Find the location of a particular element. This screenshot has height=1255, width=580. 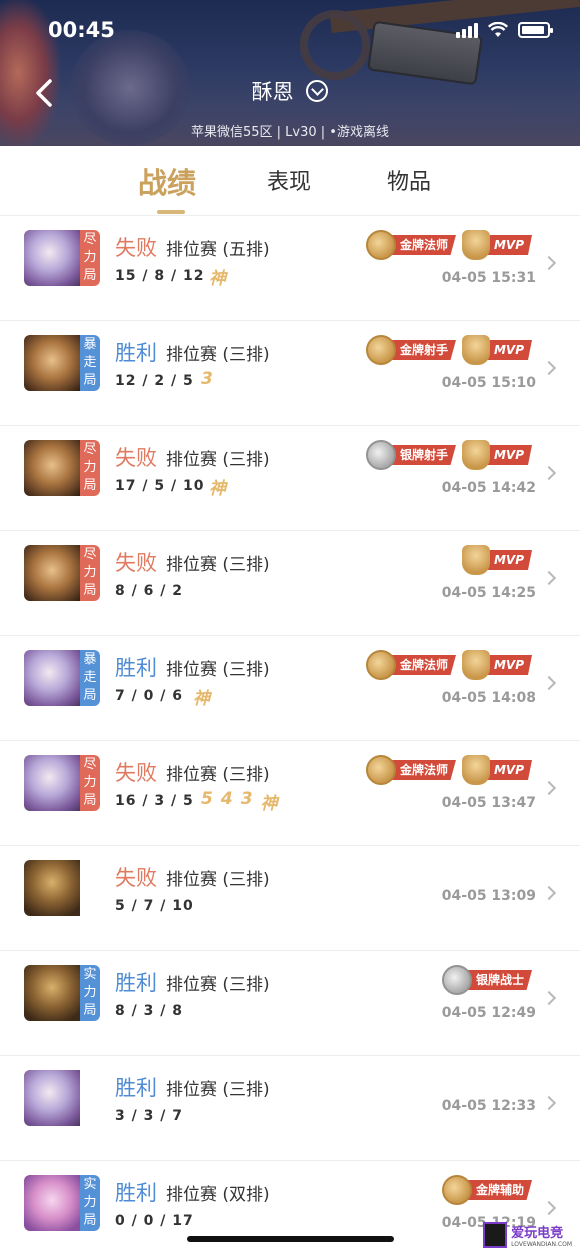

match-row: 实力局胜利 排位赛 (三排) 8 / 3 / 8 银牌战士 04-05 12:49 is located at coordinates (290, 1003).